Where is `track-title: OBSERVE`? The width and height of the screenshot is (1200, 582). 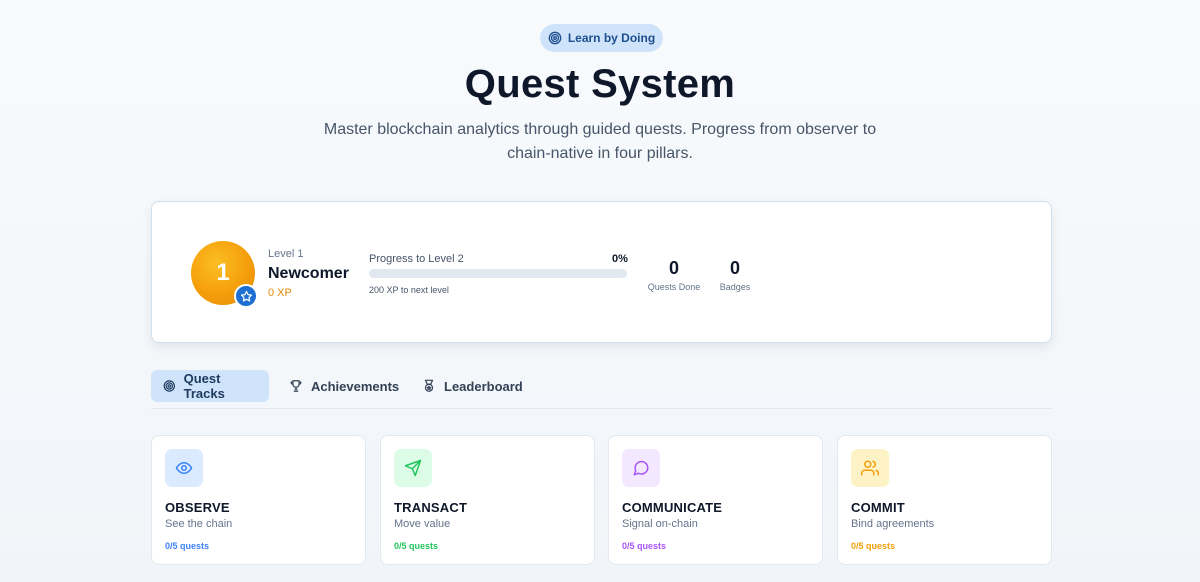
track-title: OBSERVE is located at coordinates (197, 507).